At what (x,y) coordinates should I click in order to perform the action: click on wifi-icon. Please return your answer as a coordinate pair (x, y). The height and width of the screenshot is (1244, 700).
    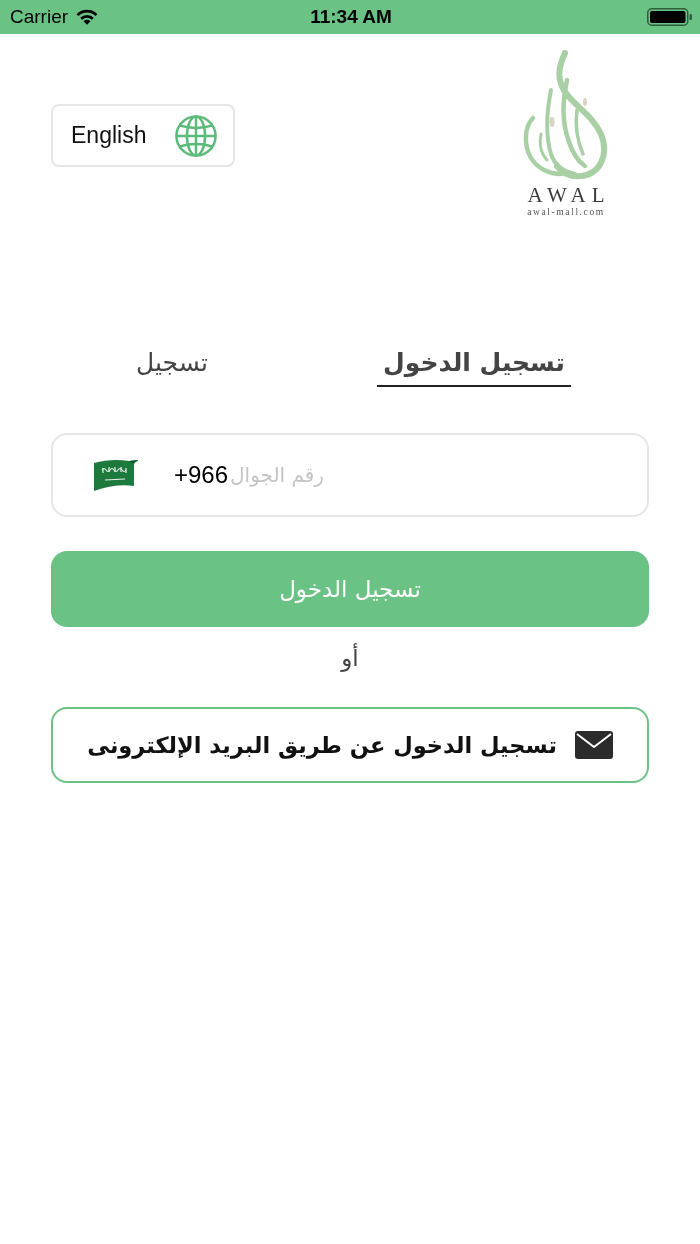
    Looking at the image, I should click on (87, 17).